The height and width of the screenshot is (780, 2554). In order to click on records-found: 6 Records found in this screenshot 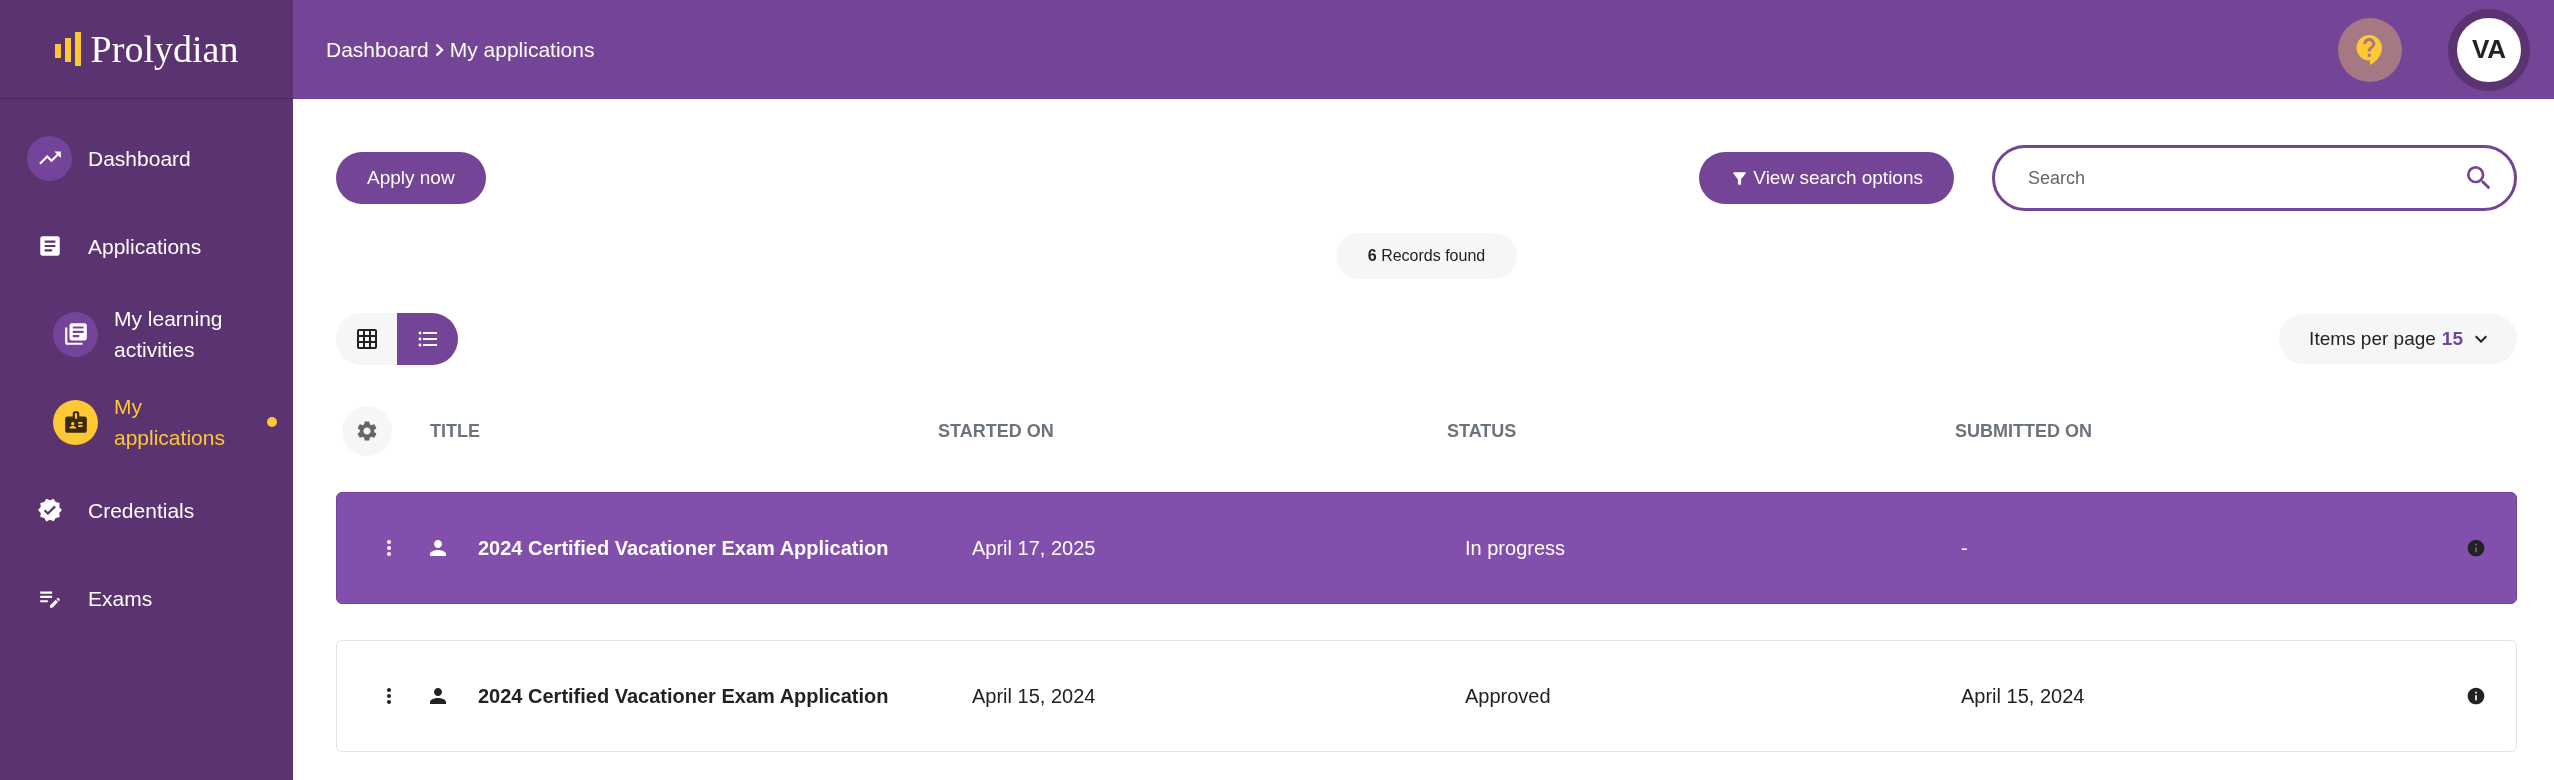, I will do `click(1426, 256)`.